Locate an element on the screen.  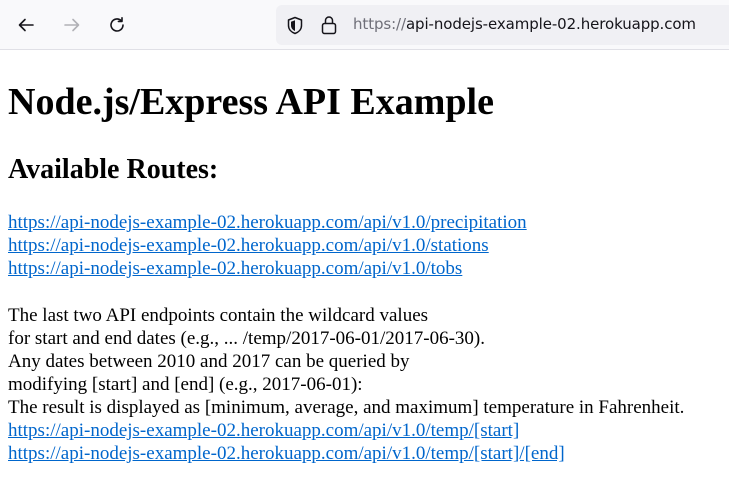
lock-icon is located at coordinates (329, 27).